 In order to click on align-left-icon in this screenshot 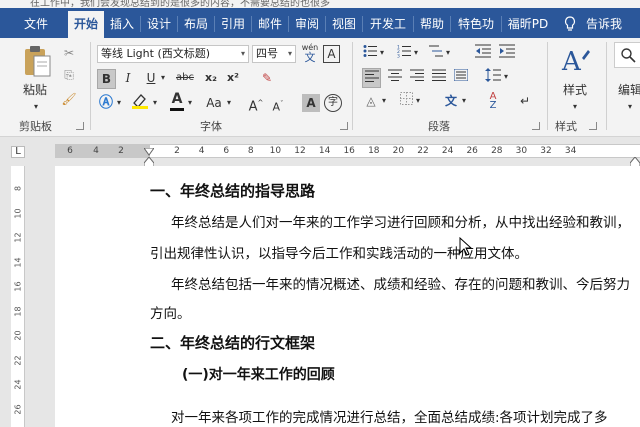, I will do `click(371, 78)`.